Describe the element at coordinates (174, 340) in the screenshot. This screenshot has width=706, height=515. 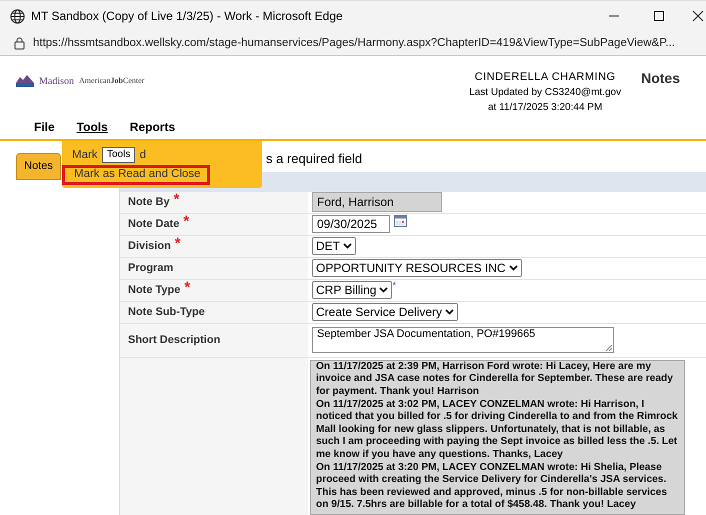
I see `field-label: Short Description` at that location.